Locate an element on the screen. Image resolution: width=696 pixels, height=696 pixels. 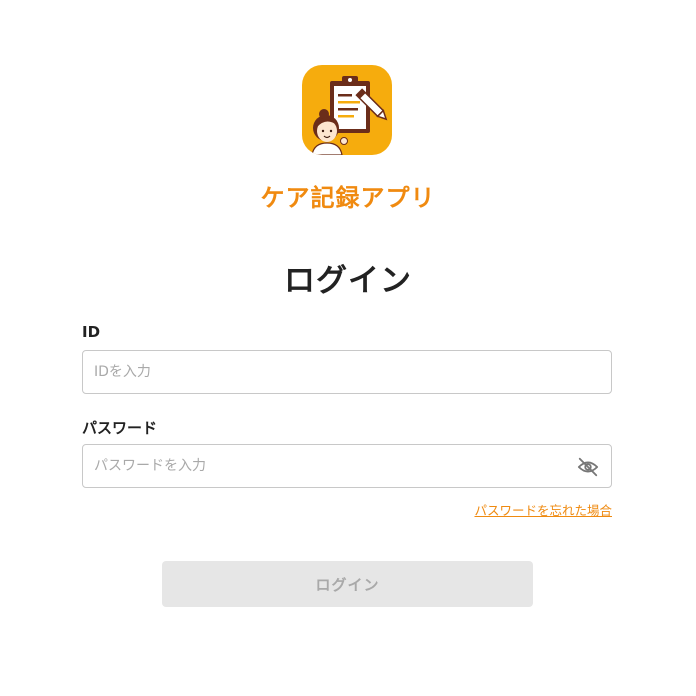
password-visibility-toggle is located at coordinates (588, 467).